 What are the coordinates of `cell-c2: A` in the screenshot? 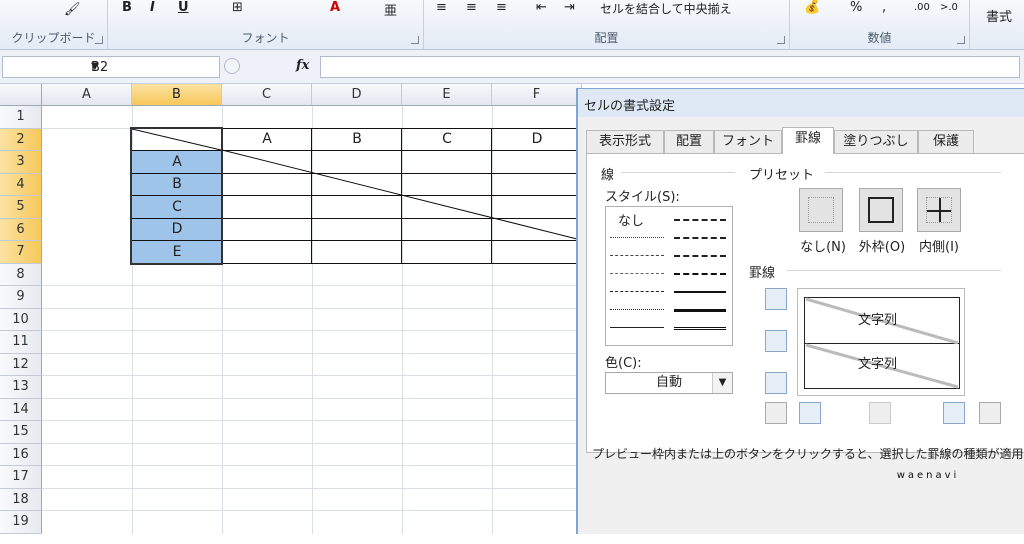 It's located at (267, 139).